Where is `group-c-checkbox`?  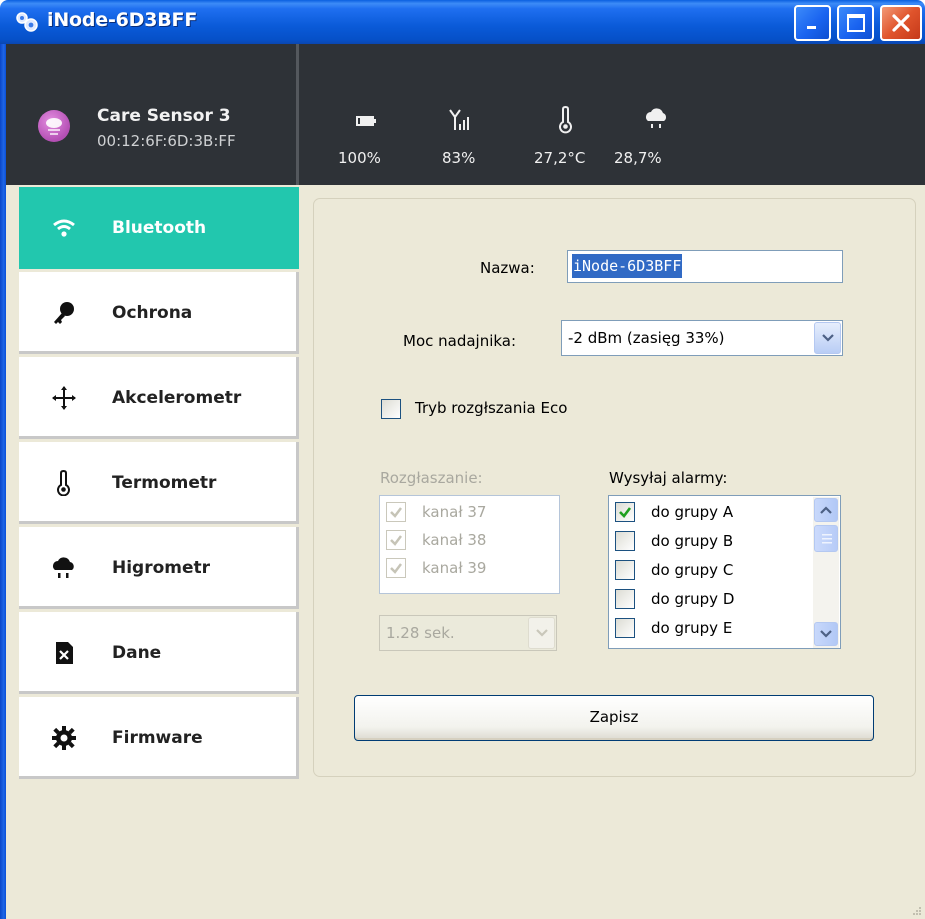
group-c-checkbox is located at coordinates (625, 570).